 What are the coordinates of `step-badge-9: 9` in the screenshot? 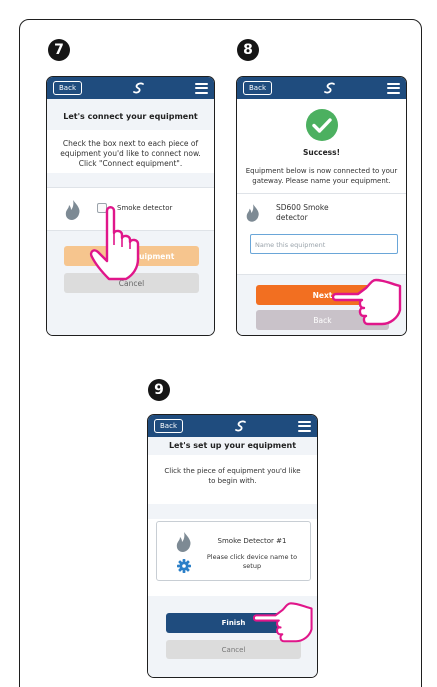 It's located at (159, 390).